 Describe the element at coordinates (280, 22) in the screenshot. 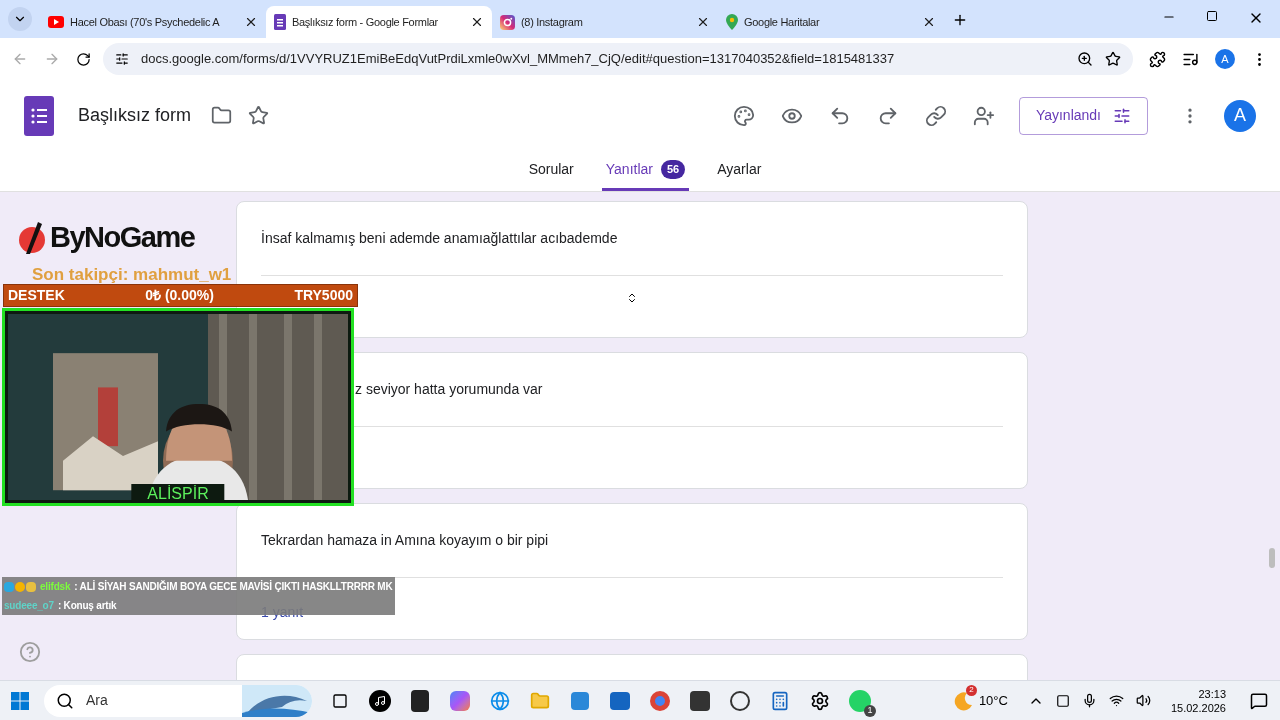

I see `form-icon` at that location.